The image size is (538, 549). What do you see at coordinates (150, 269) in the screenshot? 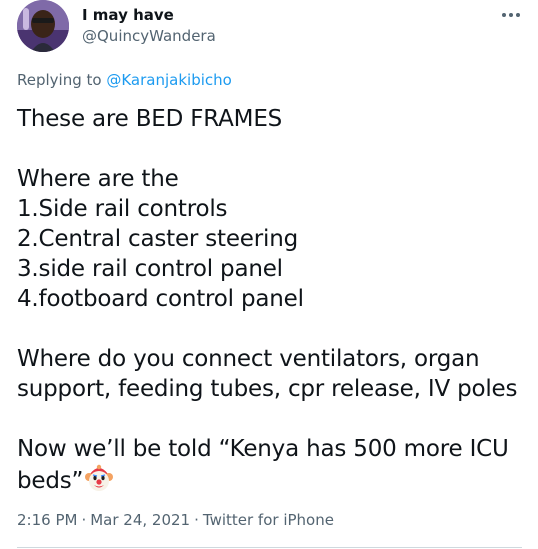
I see `tweet-text-line: 3.side rail control panel` at bounding box center [150, 269].